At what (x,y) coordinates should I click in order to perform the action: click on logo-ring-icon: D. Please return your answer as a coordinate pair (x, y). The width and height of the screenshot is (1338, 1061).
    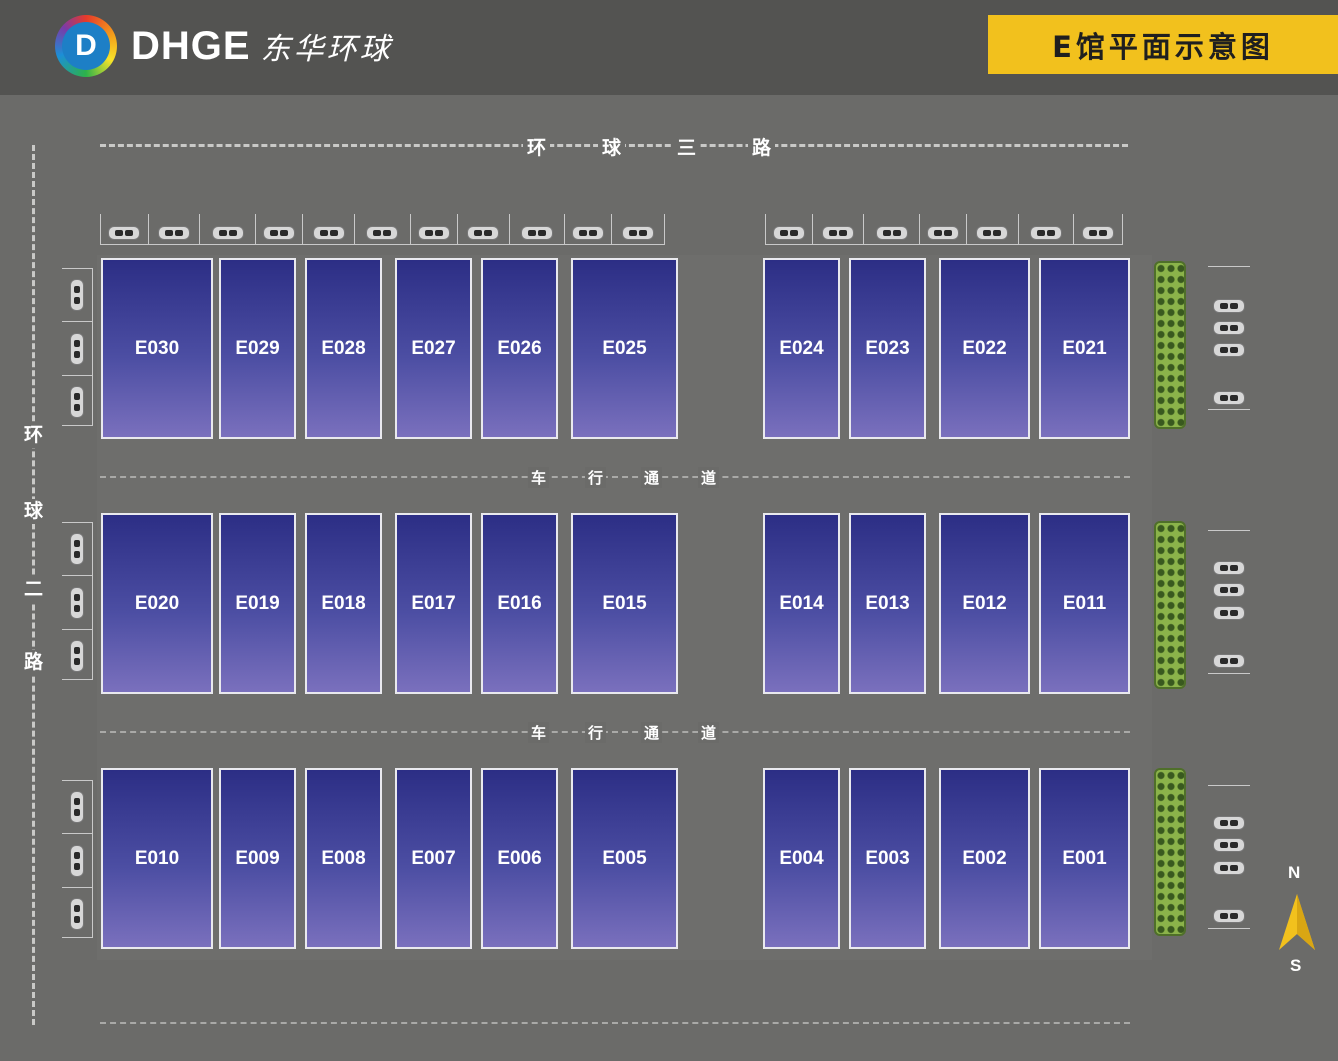
    Looking at the image, I should click on (86, 46).